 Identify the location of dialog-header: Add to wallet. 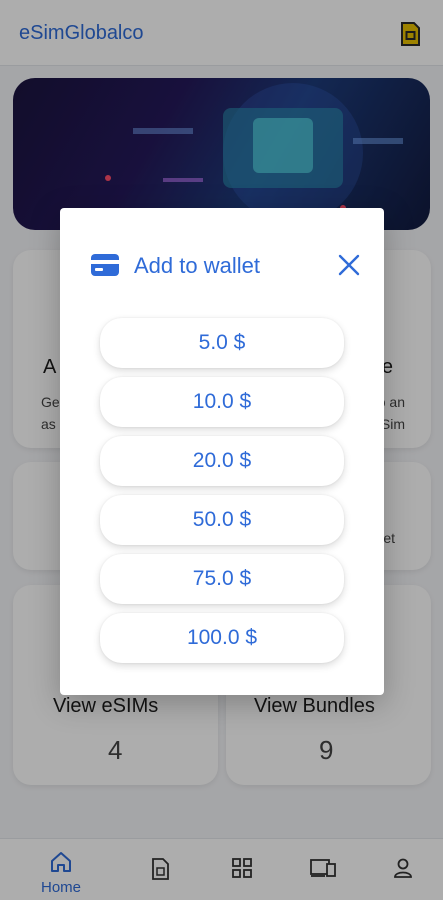
(226, 266).